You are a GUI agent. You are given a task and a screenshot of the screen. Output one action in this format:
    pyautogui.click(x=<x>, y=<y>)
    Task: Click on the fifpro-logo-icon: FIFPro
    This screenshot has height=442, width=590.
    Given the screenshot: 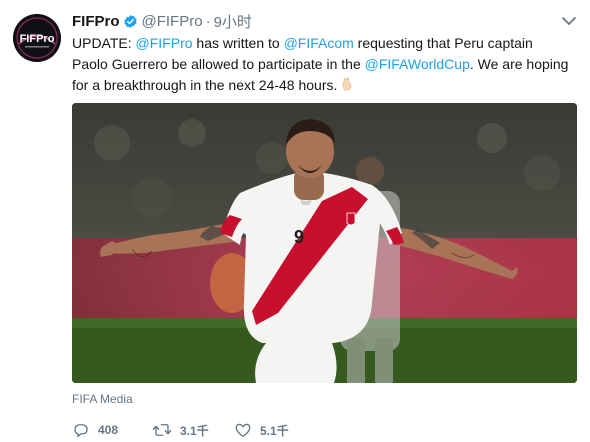 What is the action you would take?
    pyautogui.click(x=37, y=38)
    